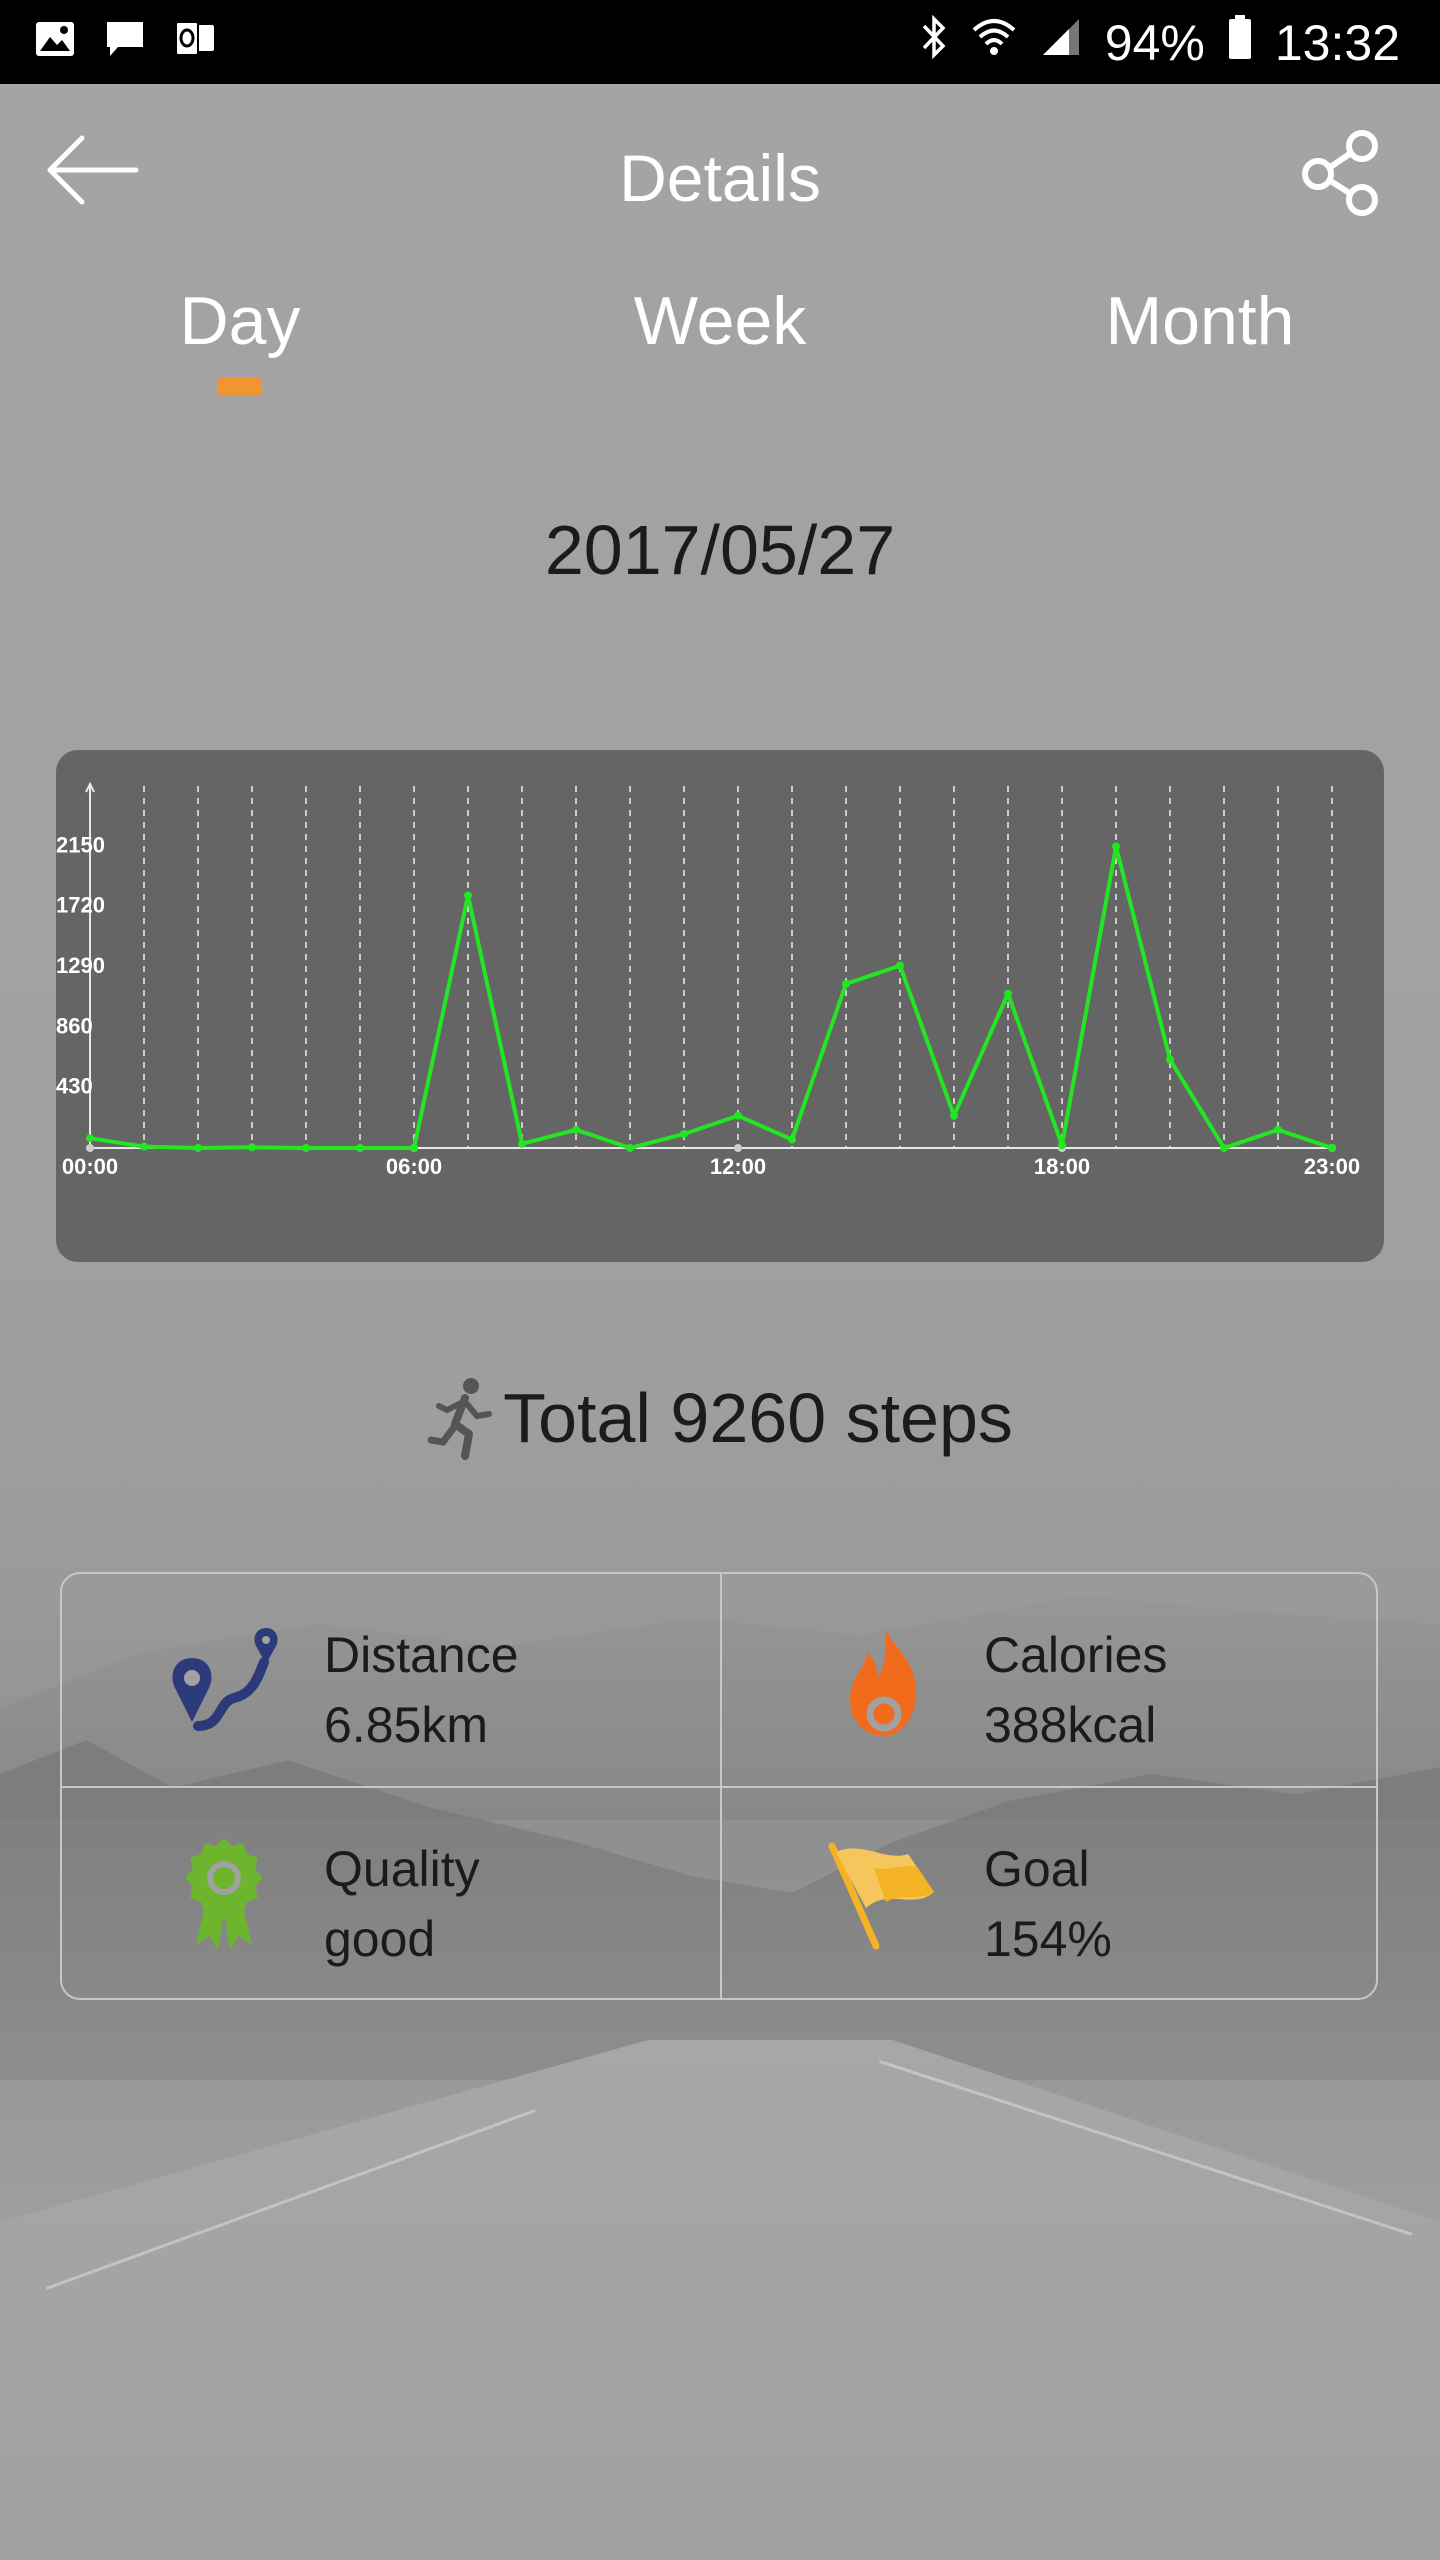 This screenshot has height=2560, width=1440. What do you see at coordinates (1154, 43) in the screenshot?
I see `battery-percent: 94%` at bounding box center [1154, 43].